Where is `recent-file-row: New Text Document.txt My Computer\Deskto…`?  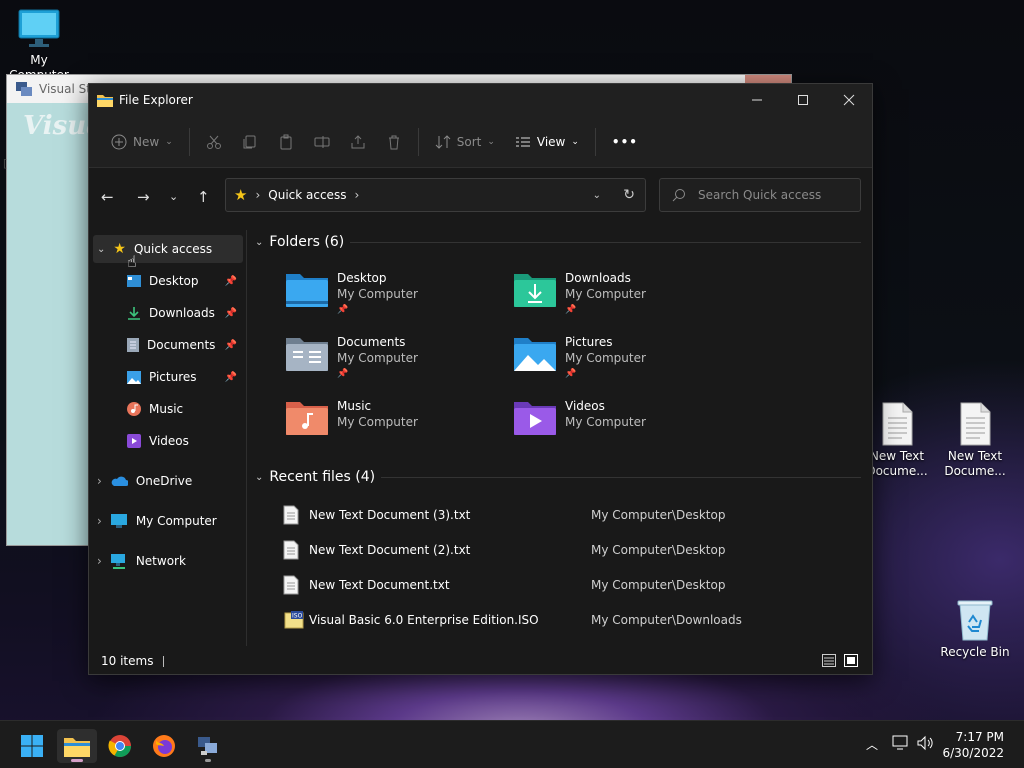 recent-file-row: New Text Document.txt My Computer\Deskto… is located at coordinates (543, 585).